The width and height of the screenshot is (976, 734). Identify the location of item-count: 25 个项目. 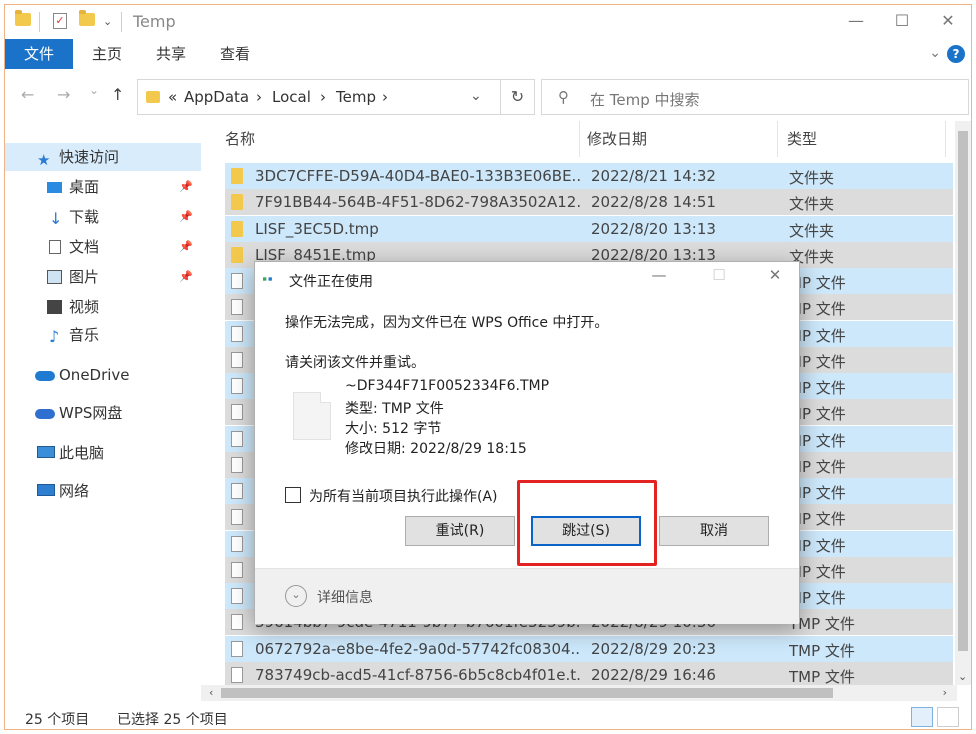
(57, 720).